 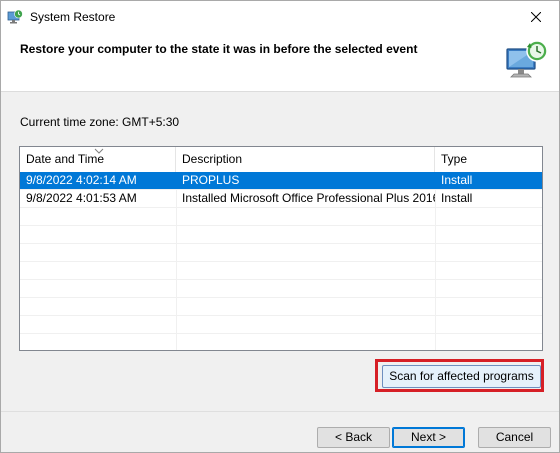 What do you see at coordinates (73, 17) in the screenshot?
I see `window-title: System Restore` at bounding box center [73, 17].